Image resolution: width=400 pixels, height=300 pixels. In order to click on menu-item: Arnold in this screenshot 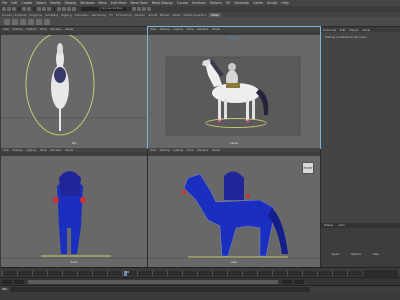, I will do `click(272, 3)`.